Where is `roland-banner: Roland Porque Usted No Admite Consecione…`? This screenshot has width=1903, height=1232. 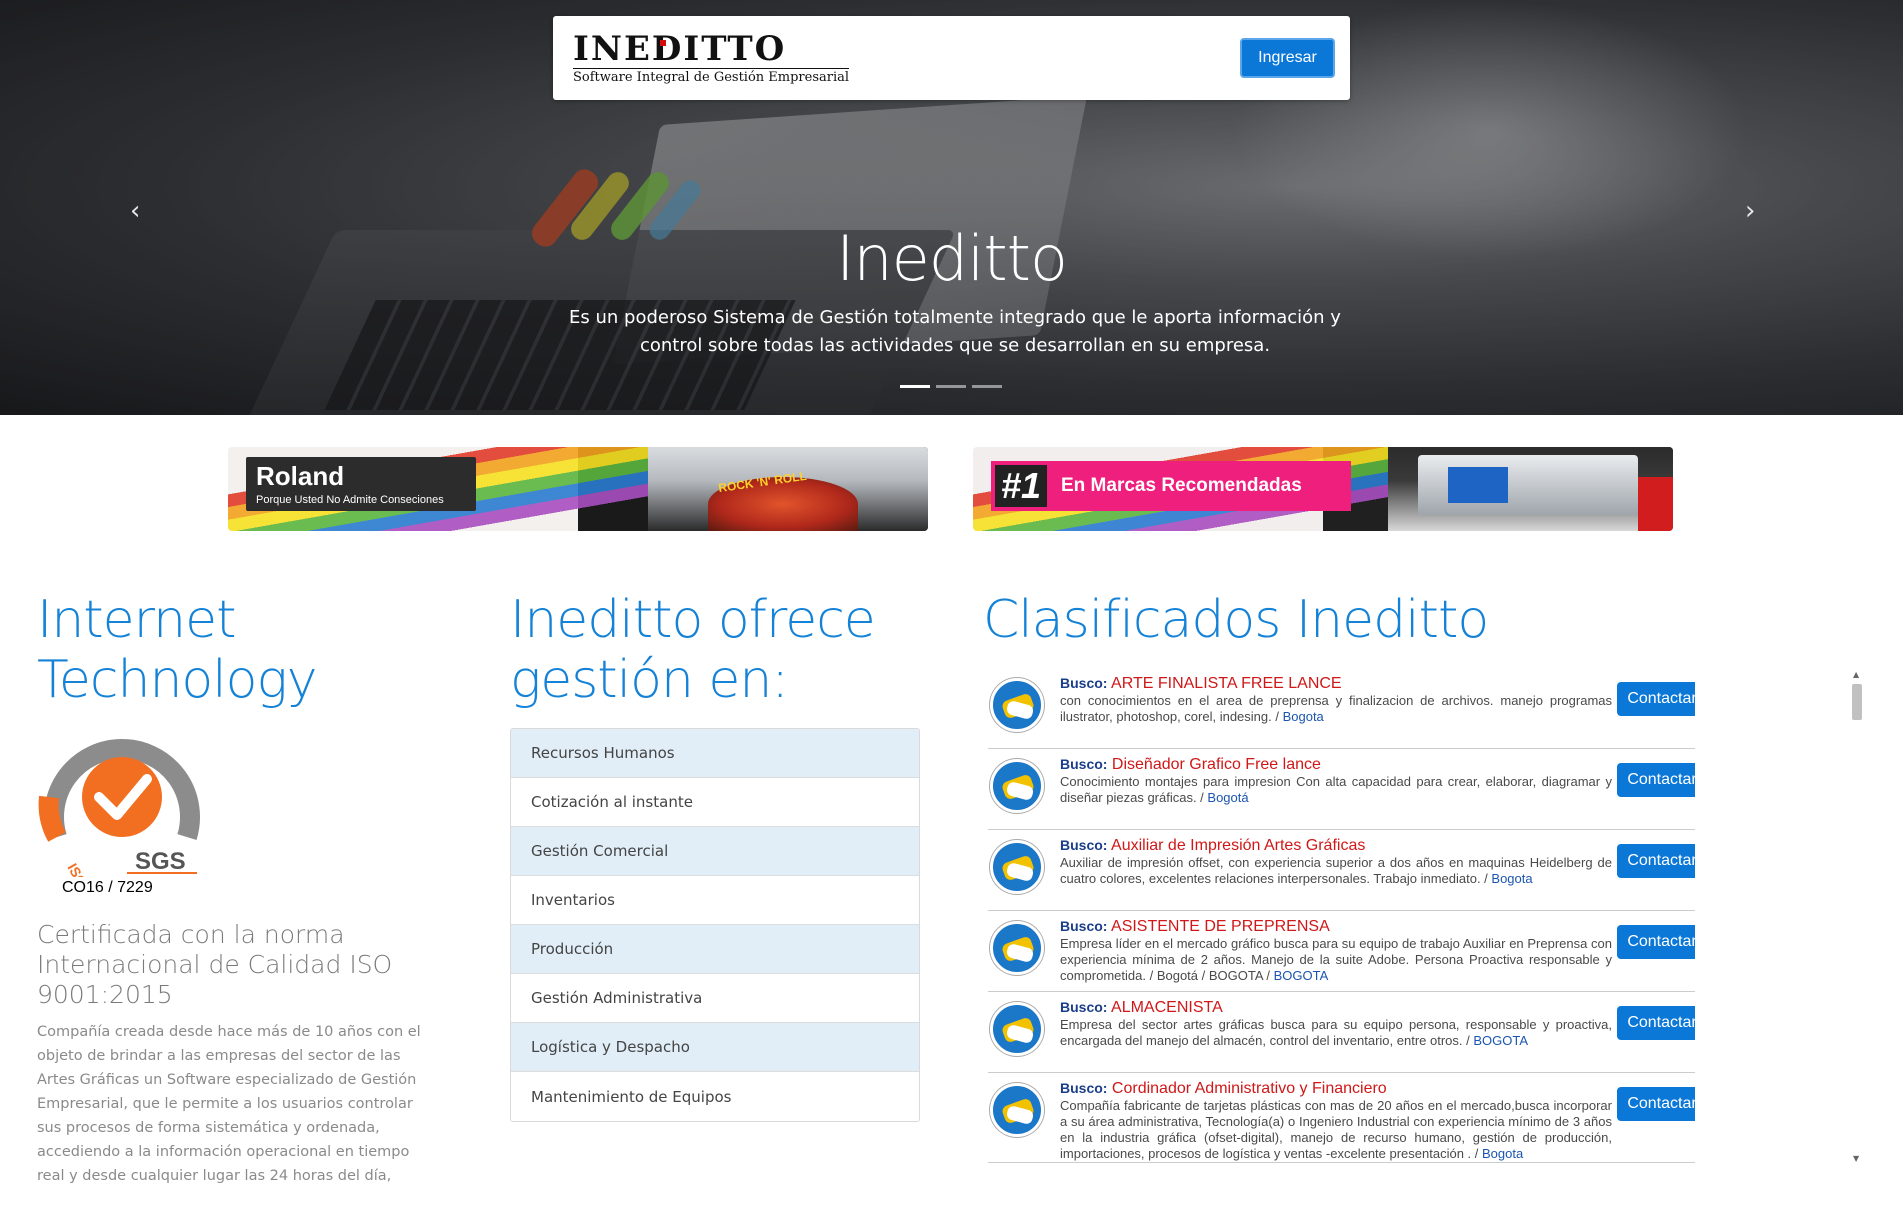 roland-banner: Roland Porque Usted No Admite Consecione… is located at coordinates (578, 489).